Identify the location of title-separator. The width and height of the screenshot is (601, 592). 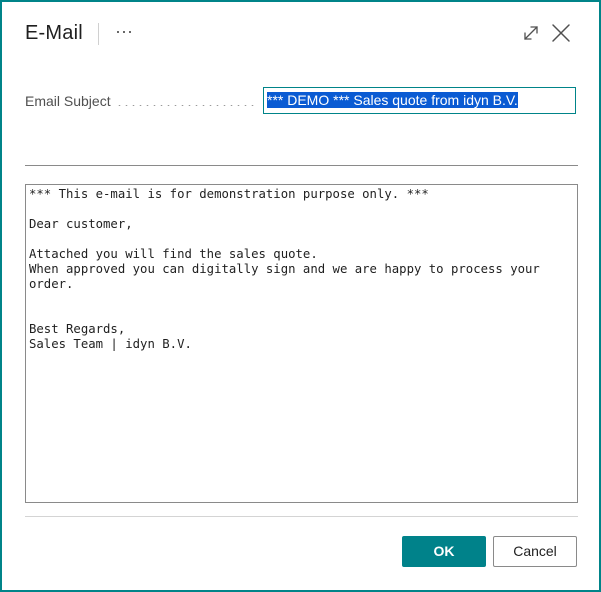
(98, 34).